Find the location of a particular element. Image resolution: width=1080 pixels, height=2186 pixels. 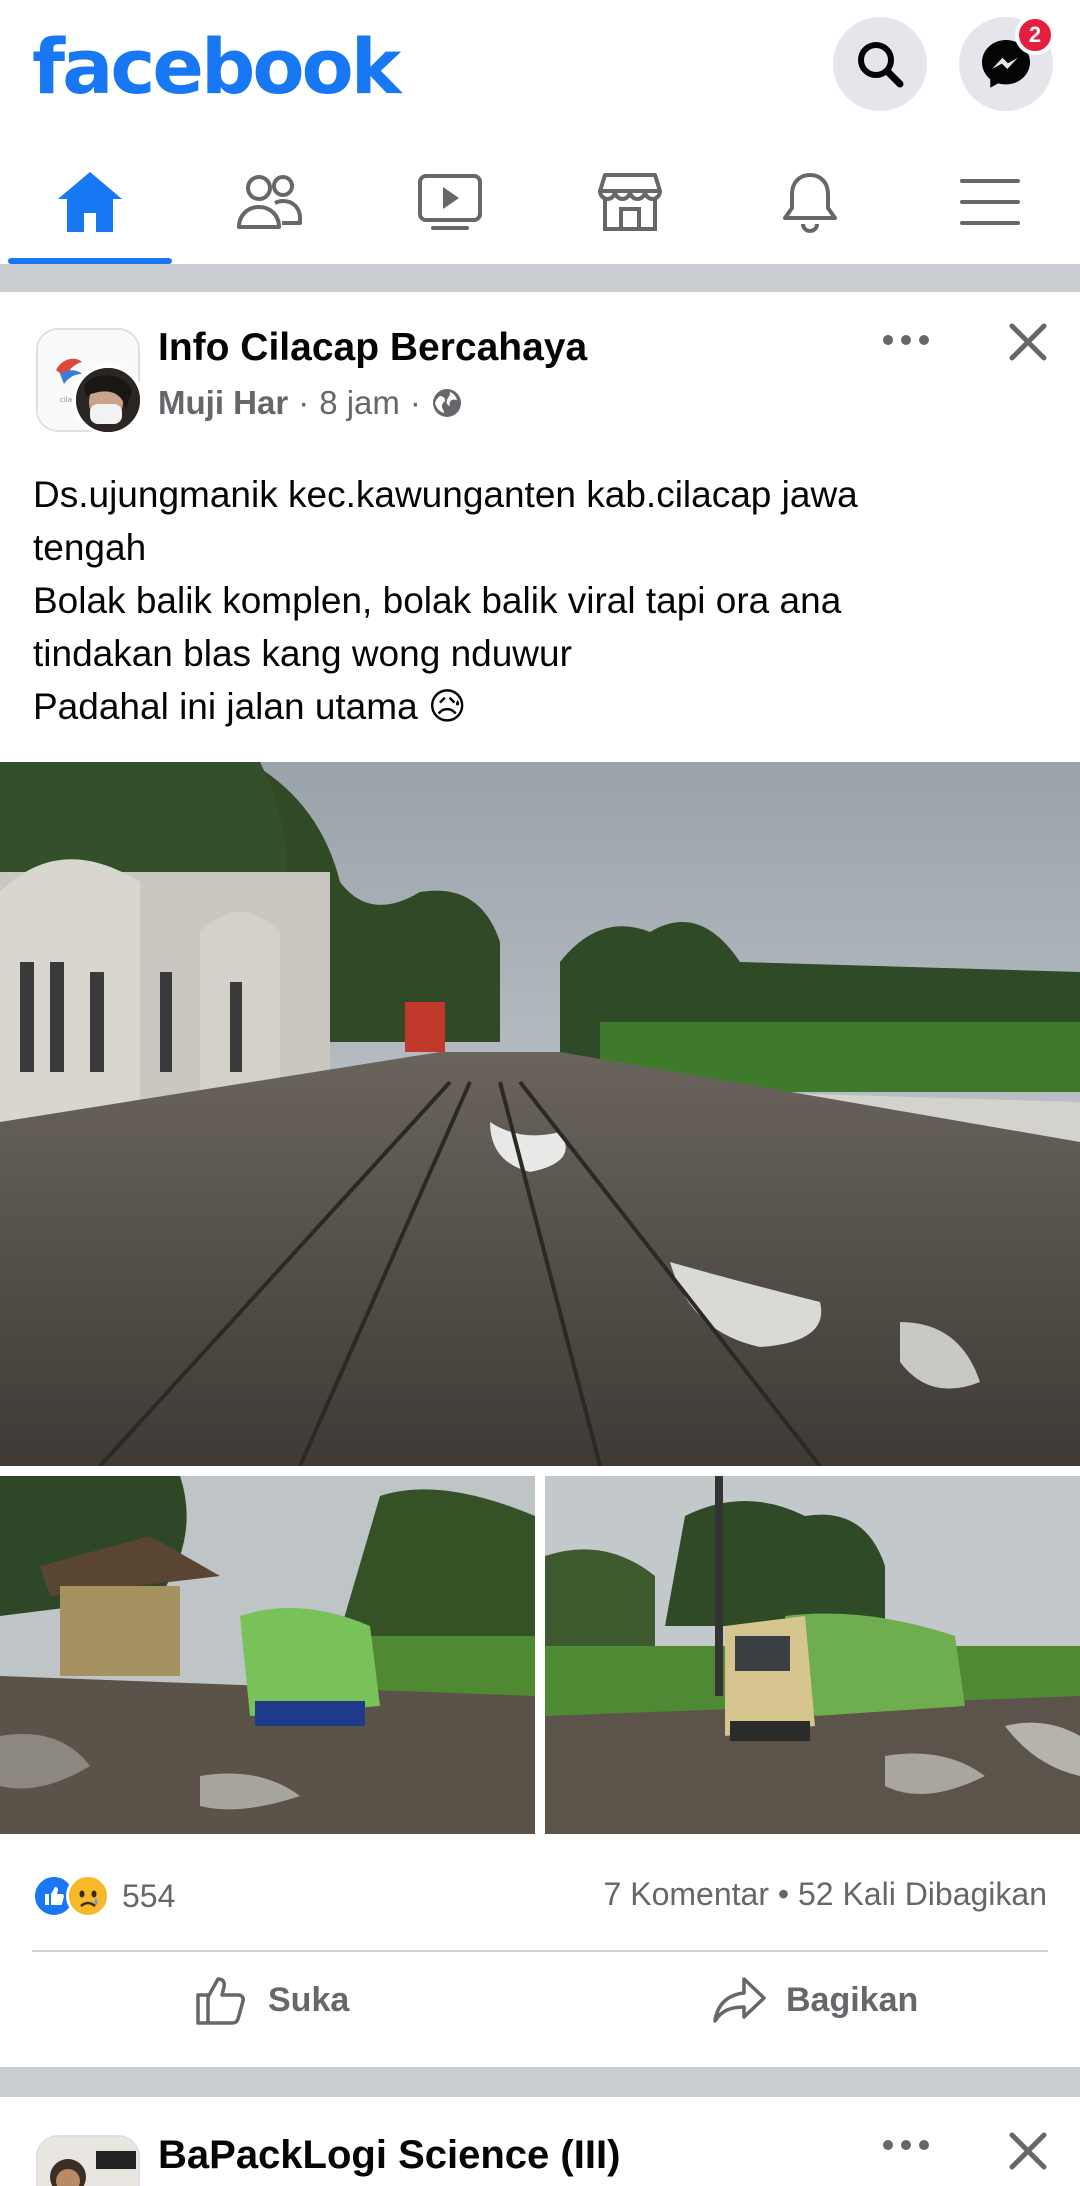

friends-icon is located at coordinates (269, 202).